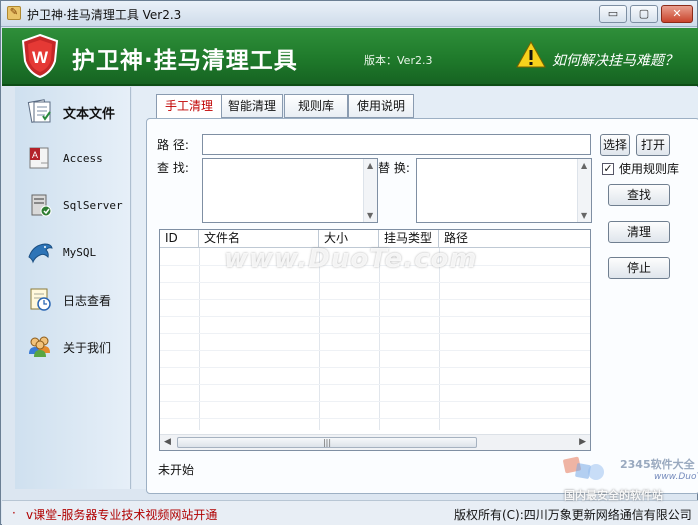 The width and height of the screenshot is (698, 525). Describe the element at coordinates (87, 301) in the screenshot. I see `sidebar-item-label: 日志查看` at that location.